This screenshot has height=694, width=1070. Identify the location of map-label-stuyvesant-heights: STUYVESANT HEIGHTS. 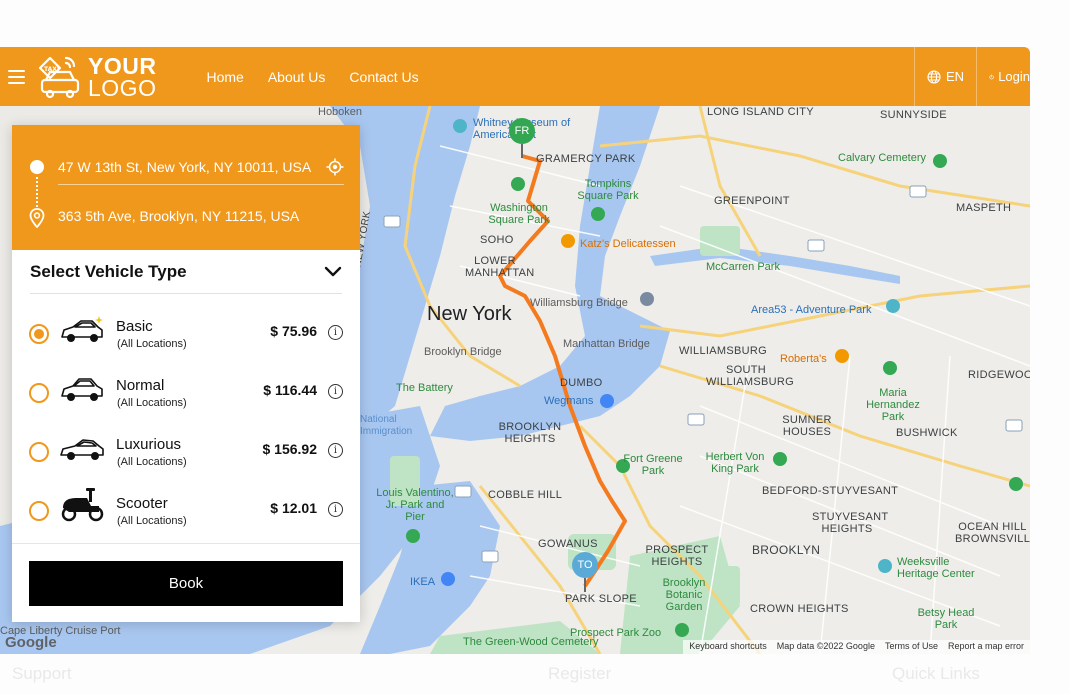
(850, 523).